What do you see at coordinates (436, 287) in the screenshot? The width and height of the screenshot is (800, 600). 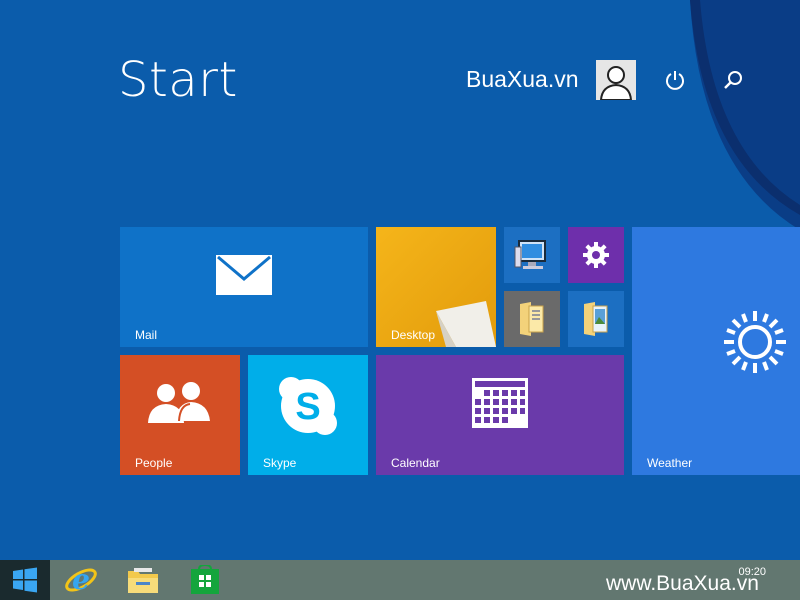 I see `tile-desktop: Desktop` at bounding box center [436, 287].